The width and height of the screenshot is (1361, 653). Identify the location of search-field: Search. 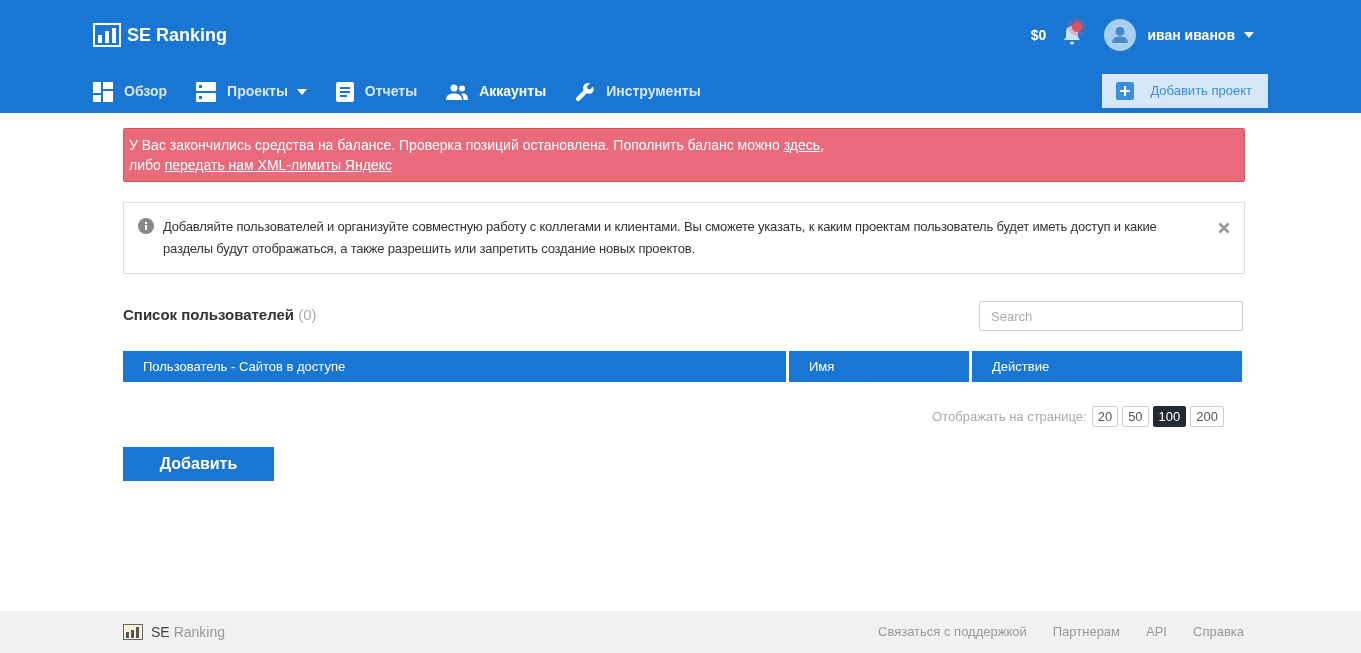
(1111, 316).